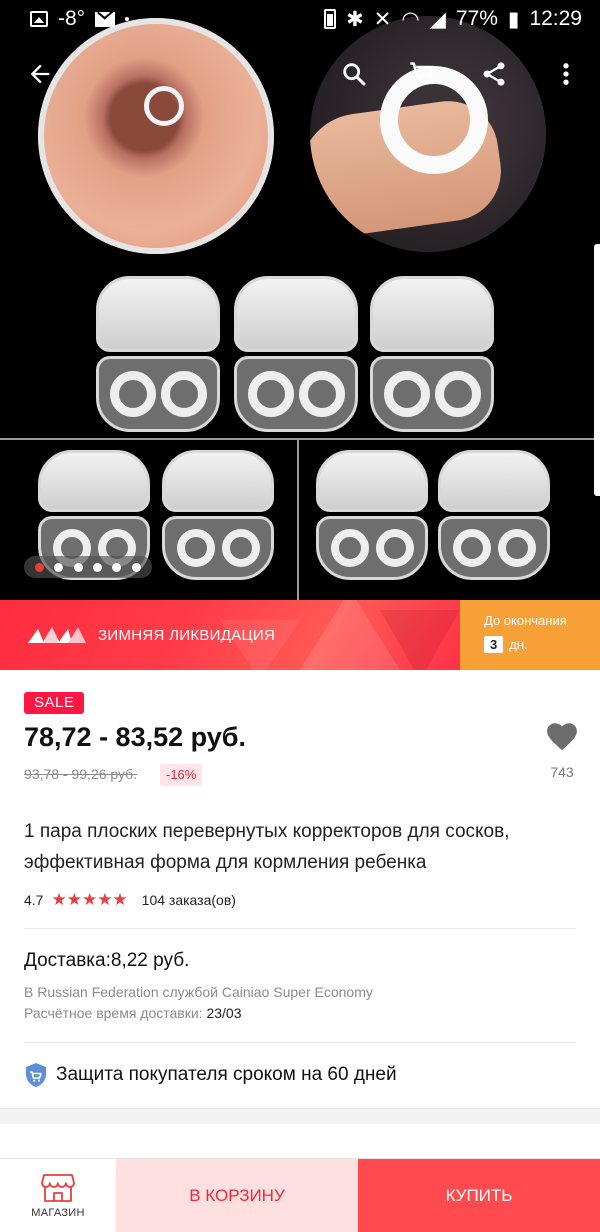 The width and height of the screenshot is (600, 1232). I want to click on mail-icon, so click(105, 19).